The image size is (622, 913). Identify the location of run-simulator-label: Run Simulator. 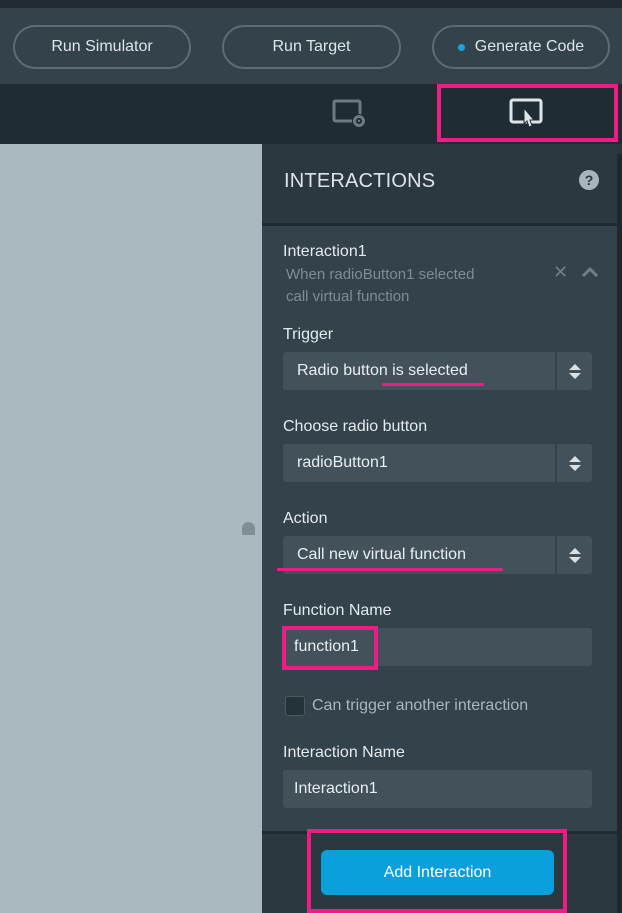
(102, 46).